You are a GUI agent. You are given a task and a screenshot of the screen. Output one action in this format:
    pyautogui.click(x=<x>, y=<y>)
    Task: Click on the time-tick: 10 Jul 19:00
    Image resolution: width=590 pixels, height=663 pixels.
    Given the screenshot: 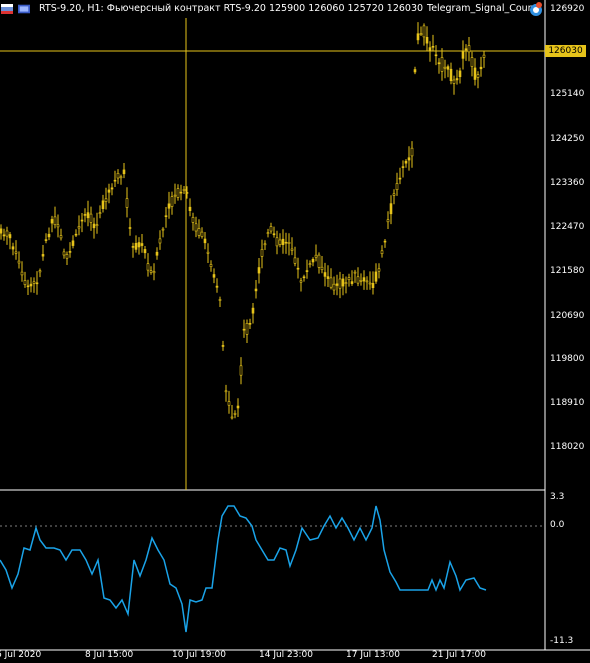 What is the action you would take?
    pyautogui.click(x=199, y=655)
    